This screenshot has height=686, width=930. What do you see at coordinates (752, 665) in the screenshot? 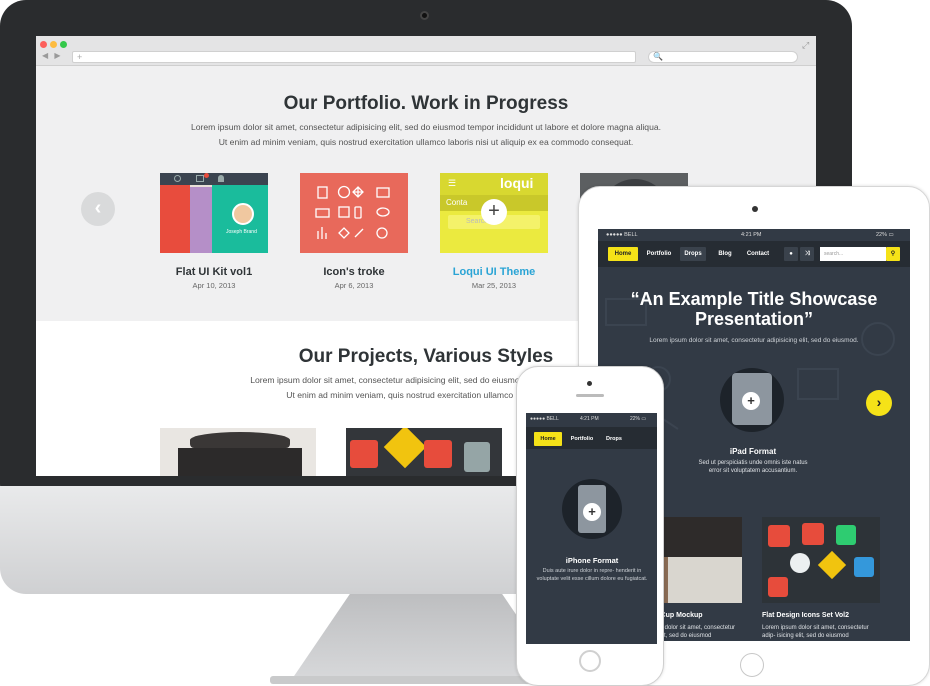
I see `ipad-home-button` at bounding box center [752, 665].